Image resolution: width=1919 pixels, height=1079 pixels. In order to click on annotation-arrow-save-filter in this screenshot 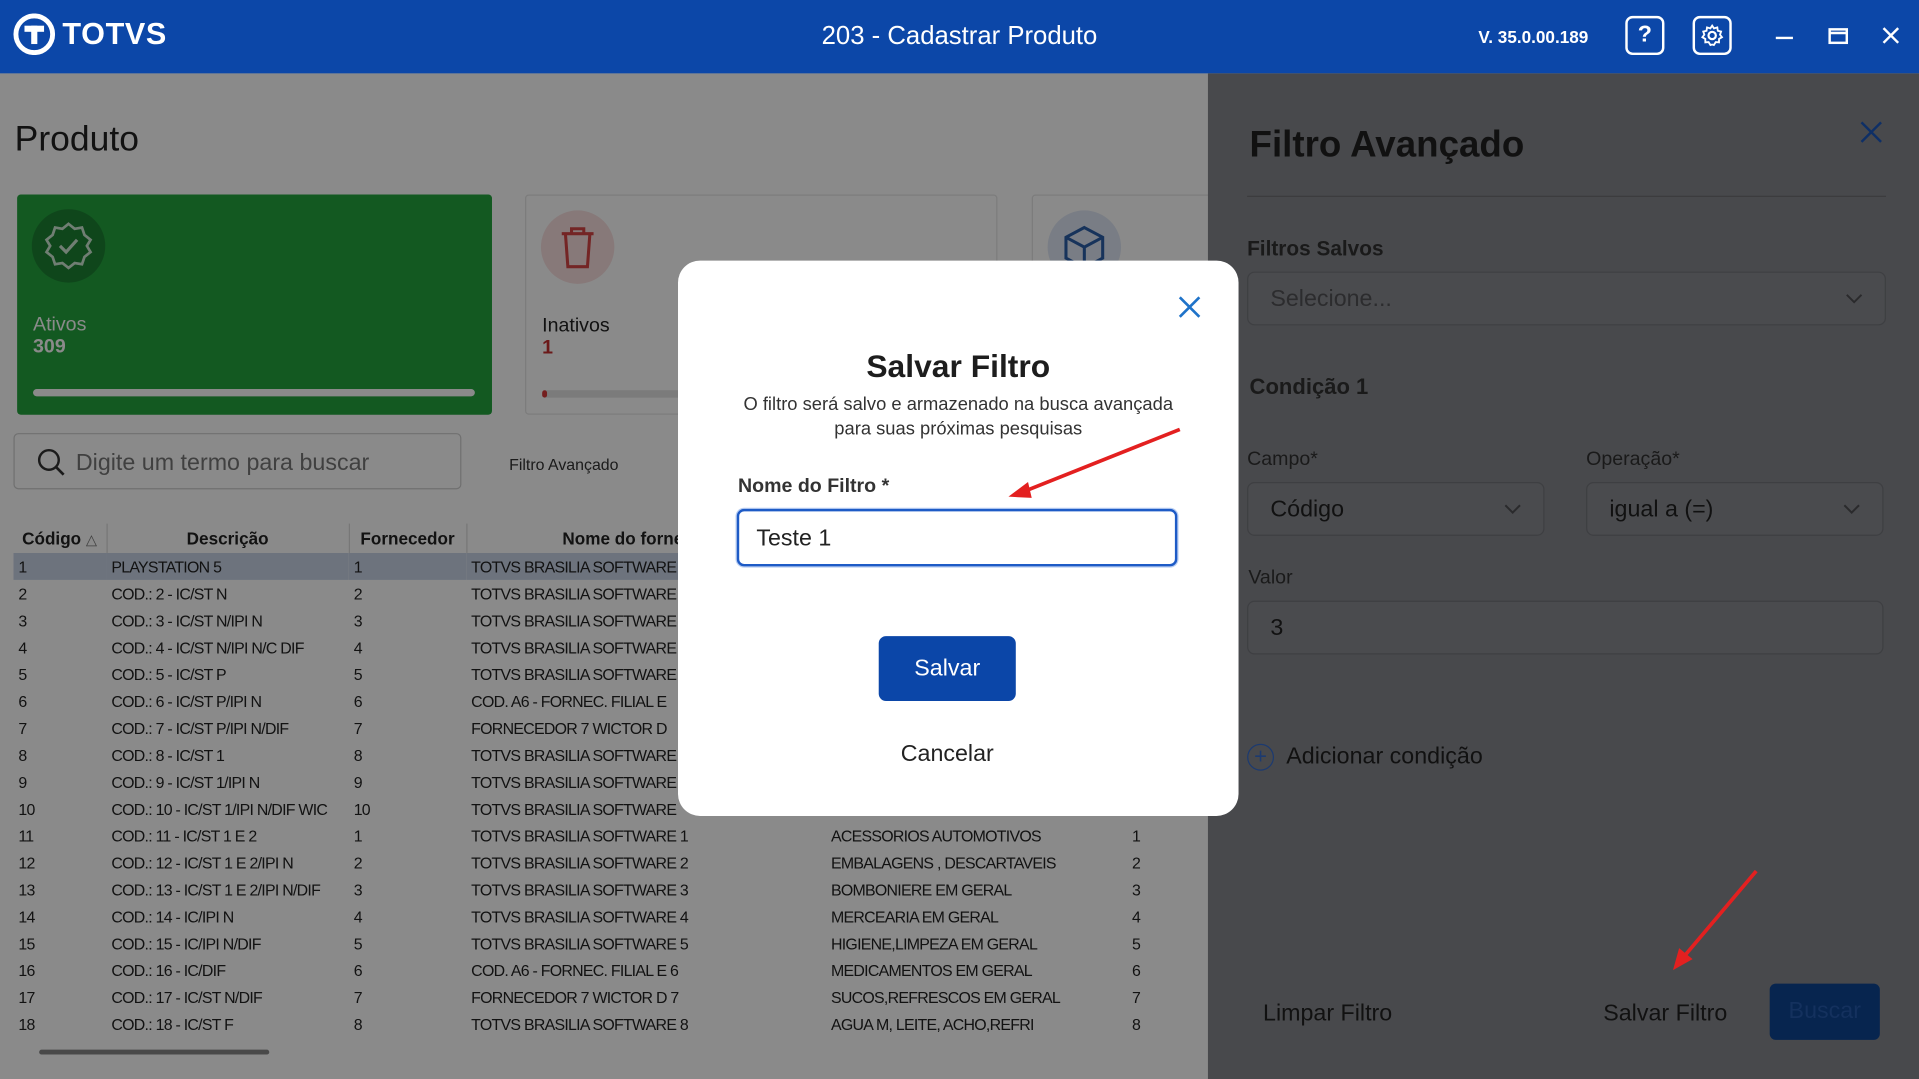, I will do `click(1715, 920)`.